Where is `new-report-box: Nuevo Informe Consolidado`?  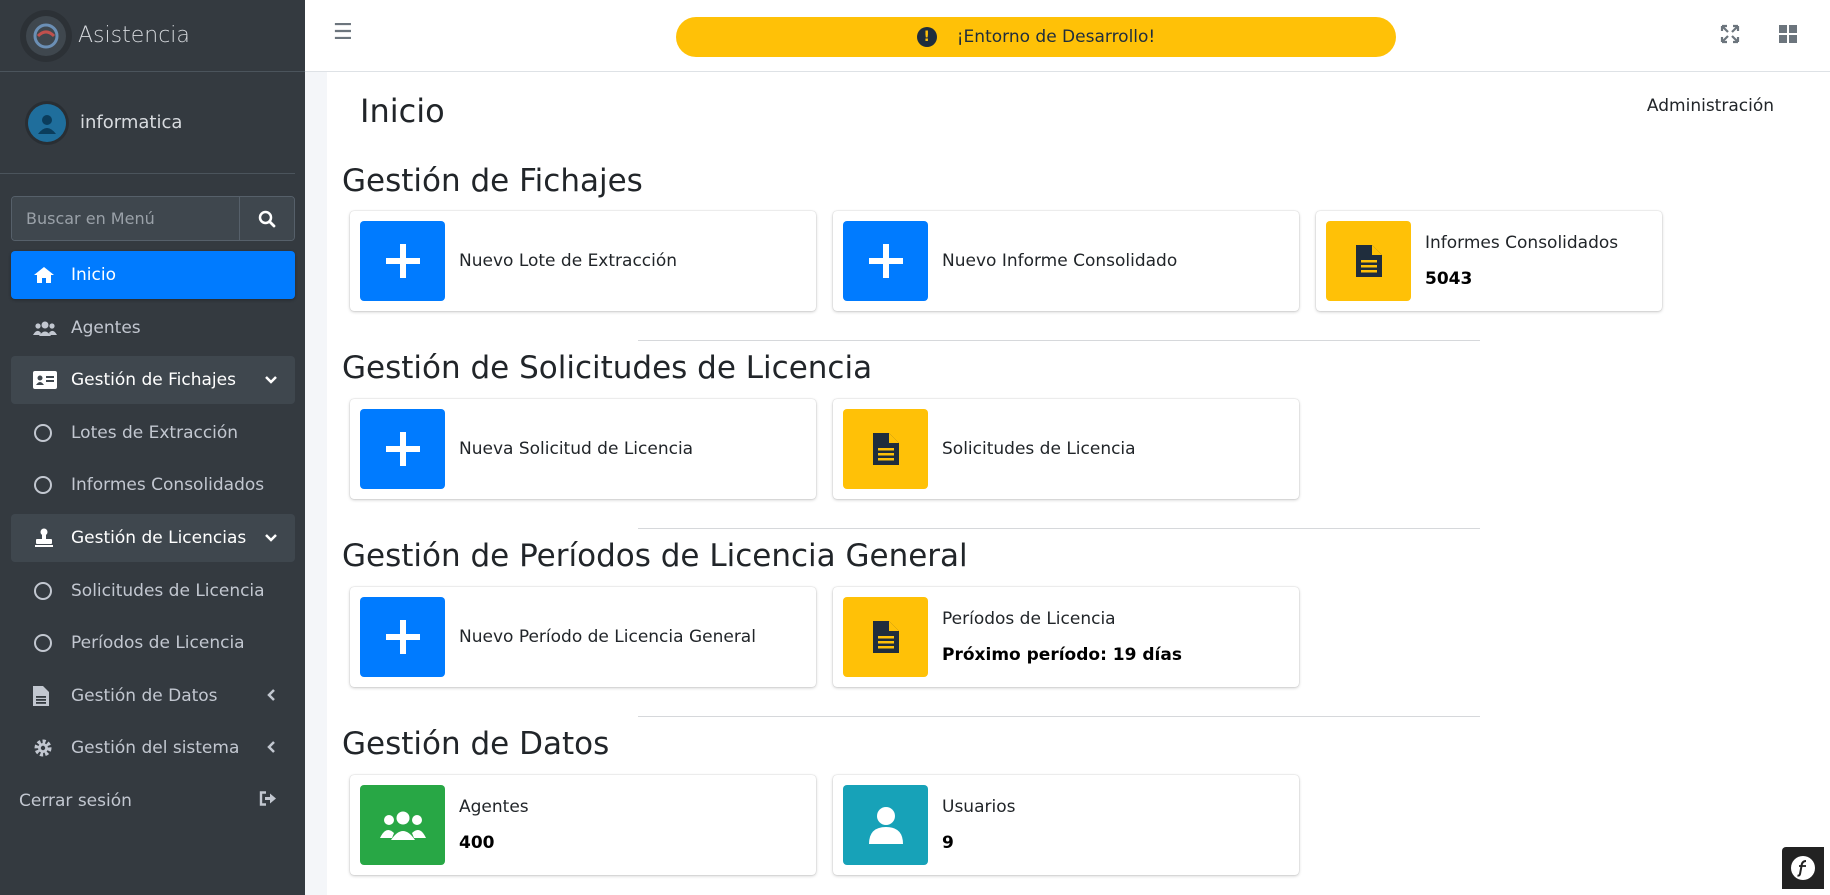
new-report-box: Nuevo Informe Consolidado is located at coordinates (1066, 261).